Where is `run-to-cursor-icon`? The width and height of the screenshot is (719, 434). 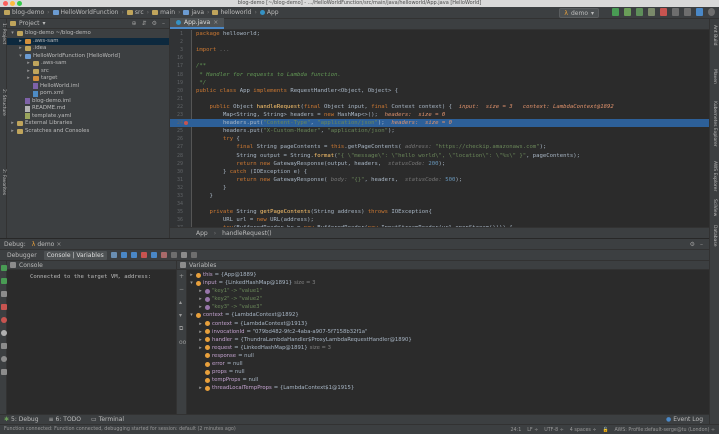 run-to-cursor-icon is located at coordinates (173, 255).